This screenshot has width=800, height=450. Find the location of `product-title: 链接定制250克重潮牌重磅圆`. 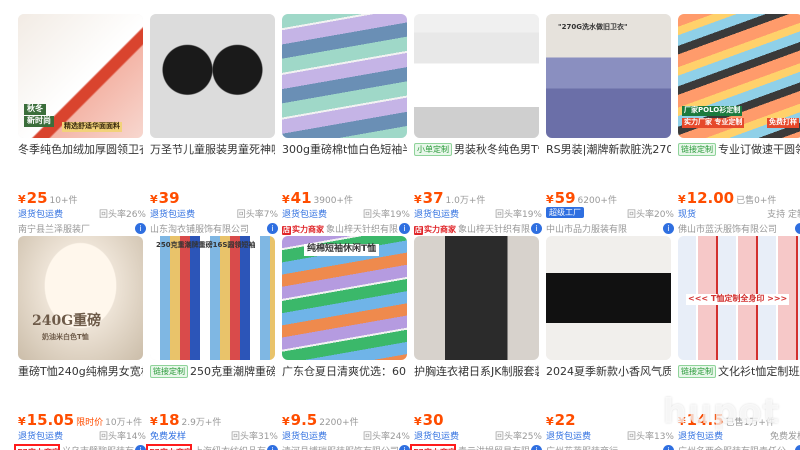

product-title: 链接定制250克重潮牌重磅圆 is located at coordinates (212, 372).